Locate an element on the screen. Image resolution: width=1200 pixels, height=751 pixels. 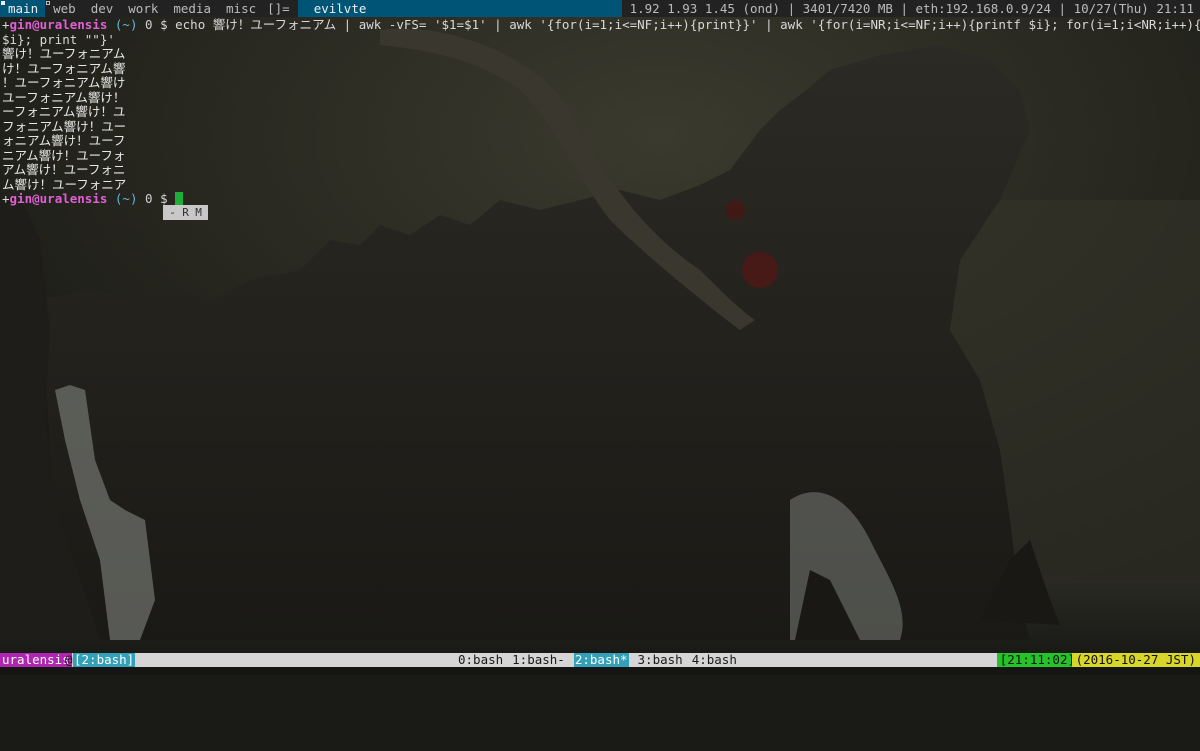
output-line: ニアム響け！ユーフォ is located at coordinates (64, 155).